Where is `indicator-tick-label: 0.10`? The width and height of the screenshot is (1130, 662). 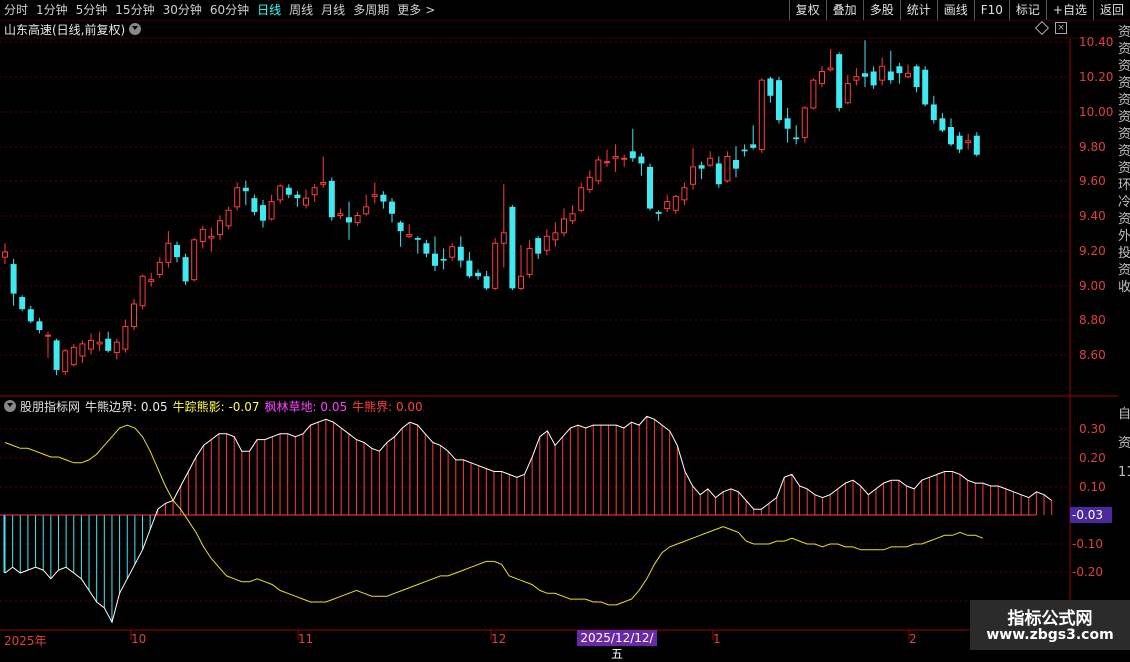
indicator-tick-label: 0.10 is located at coordinates (1092, 487).